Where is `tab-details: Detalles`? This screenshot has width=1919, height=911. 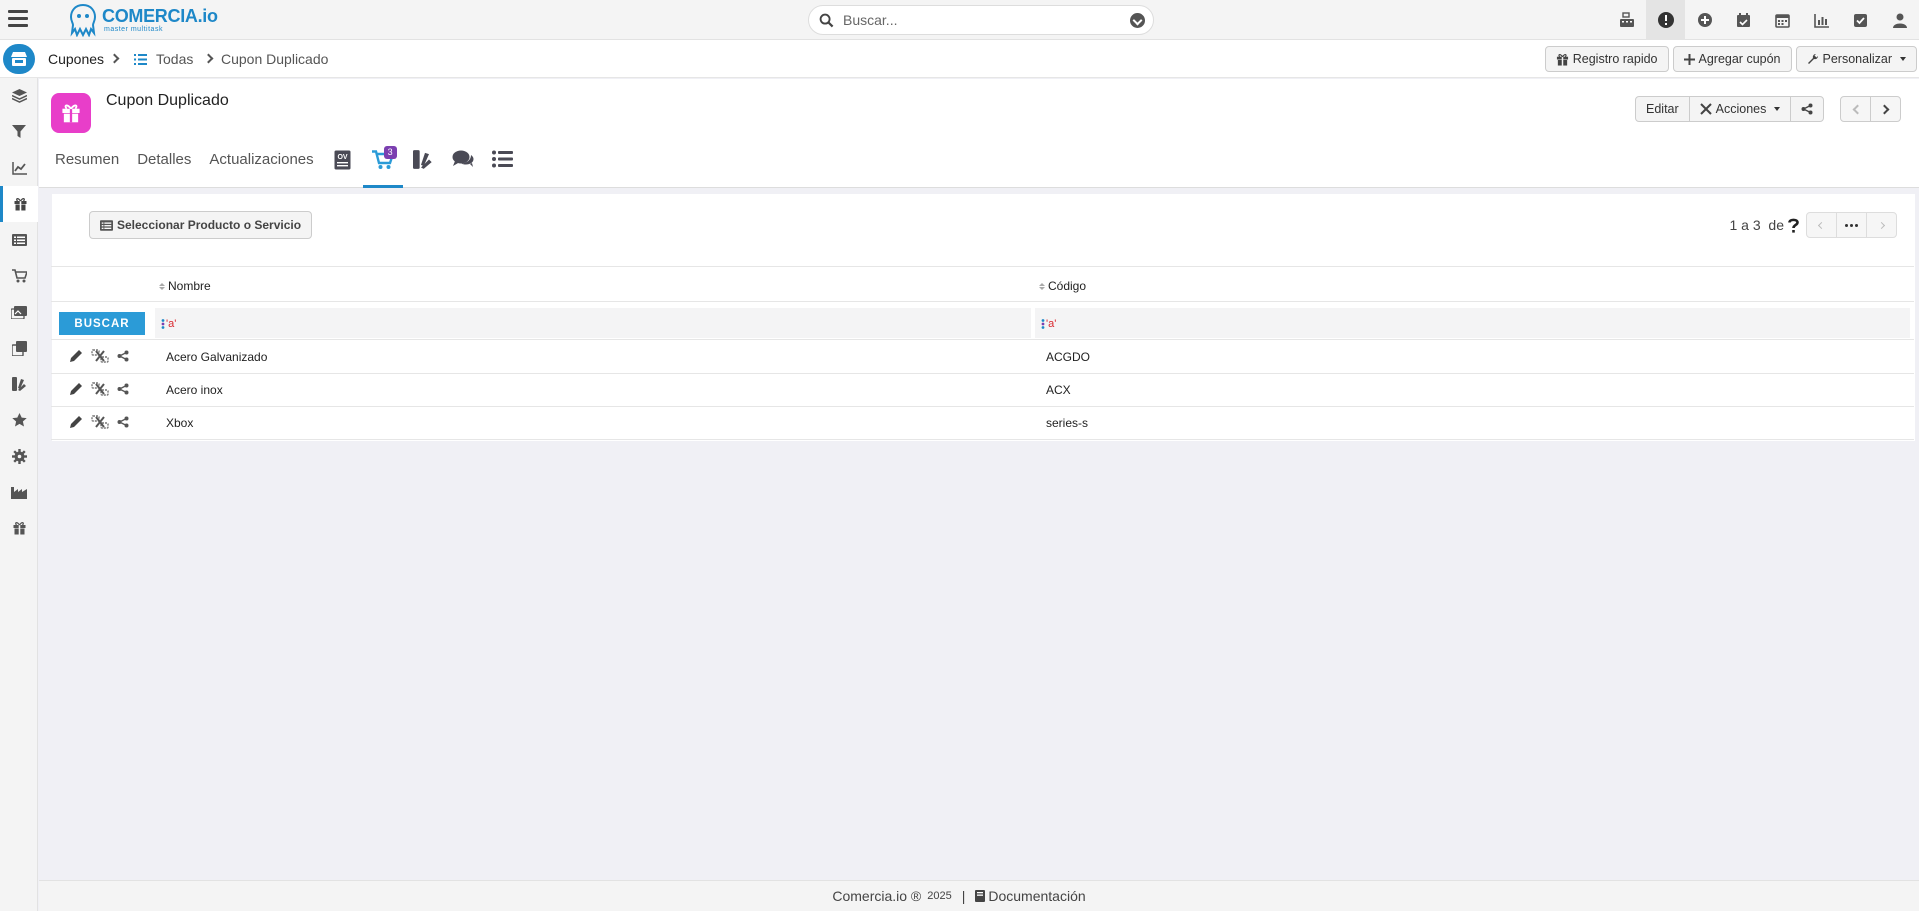 tab-details: Detalles is located at coordinates (164, 166).